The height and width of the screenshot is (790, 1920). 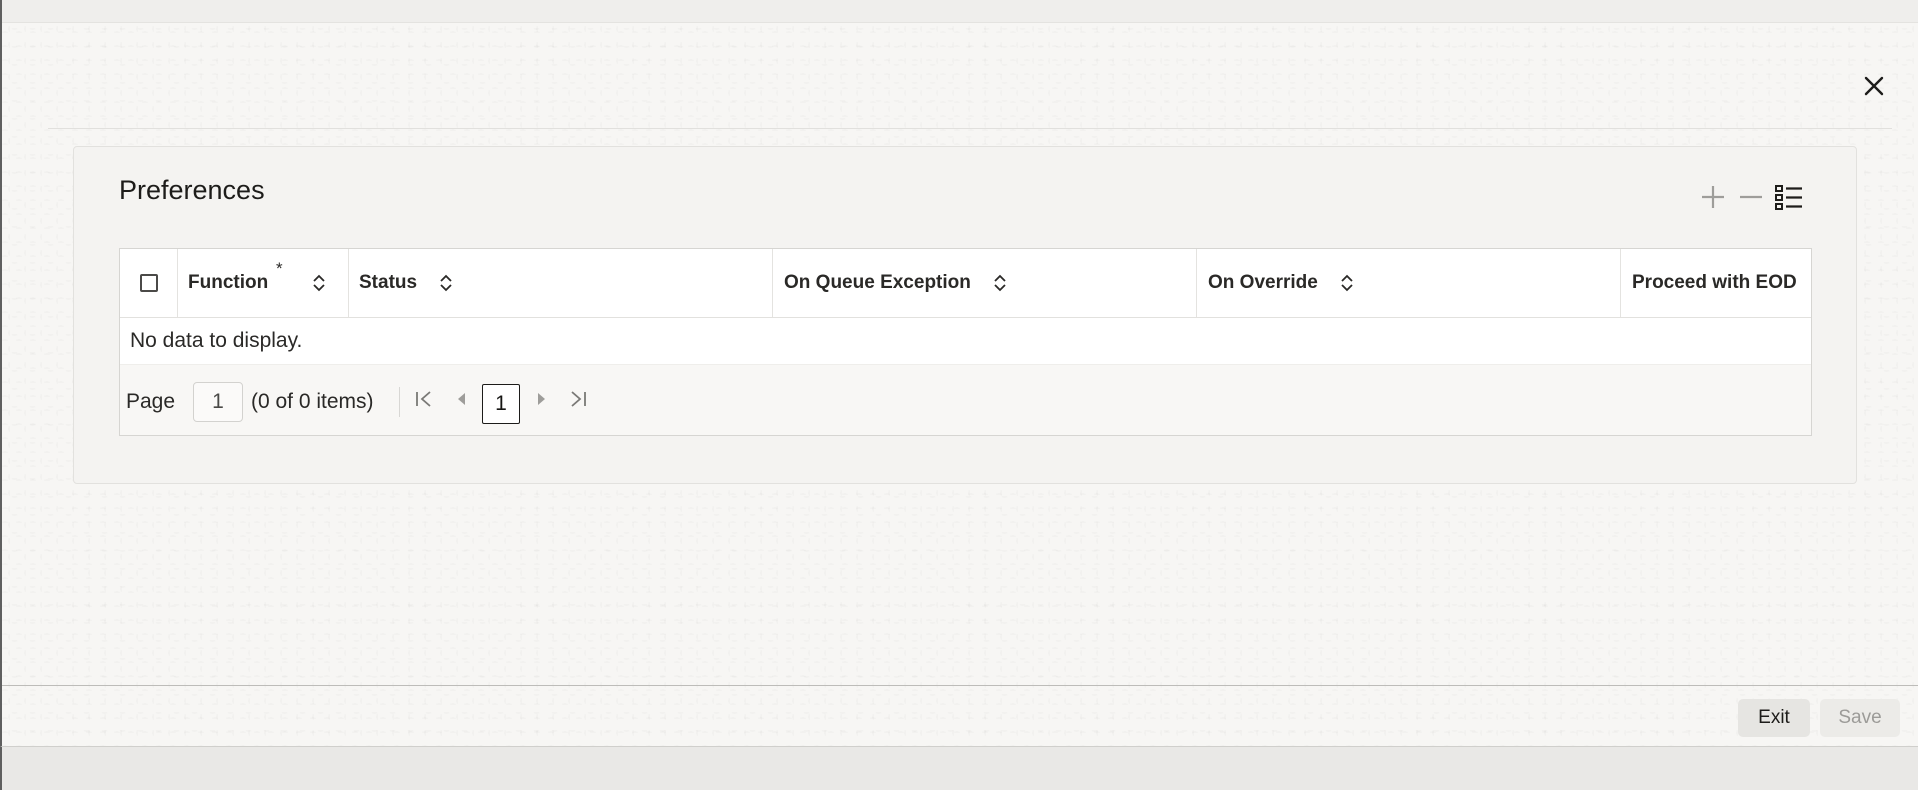 What do you see at coordinates (312, 401) in the screenshot?
I see `items-summary: (0 of 0 items)` at bounding box center [312, 401].